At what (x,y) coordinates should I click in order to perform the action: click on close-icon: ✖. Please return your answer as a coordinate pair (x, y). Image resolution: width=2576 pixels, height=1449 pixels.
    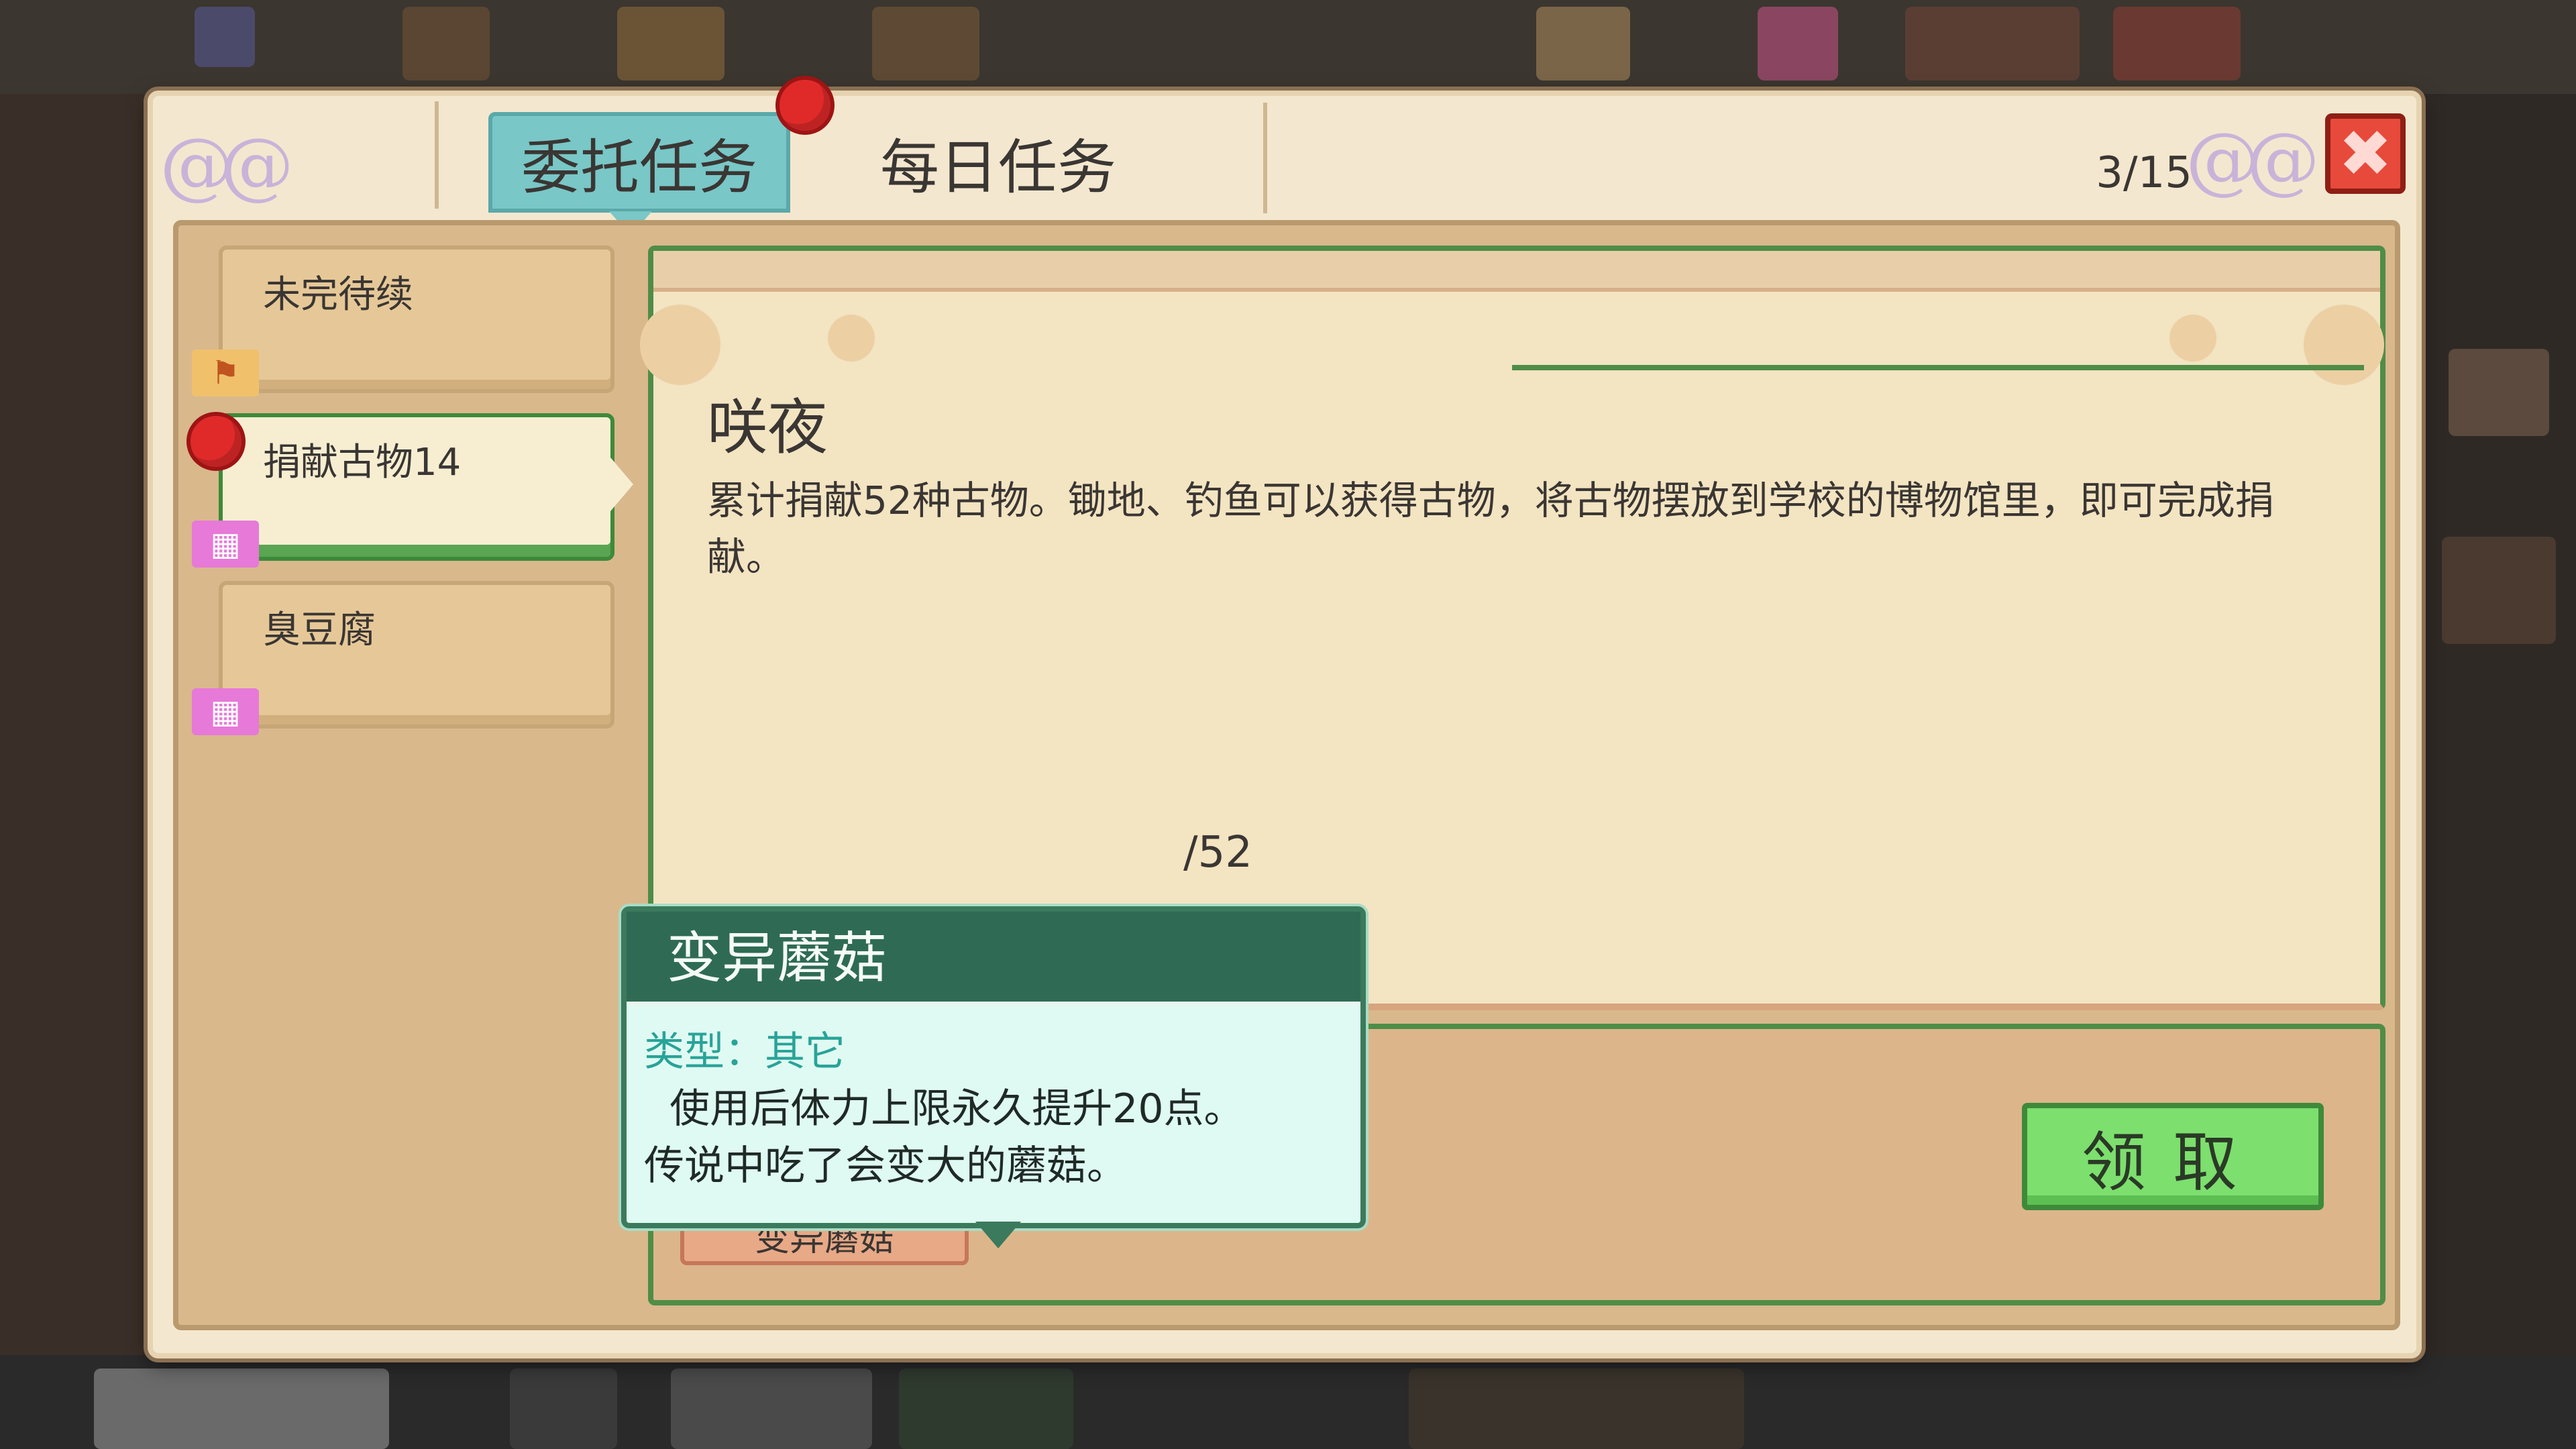
    Looking at the image, I should click on (2365, 153).